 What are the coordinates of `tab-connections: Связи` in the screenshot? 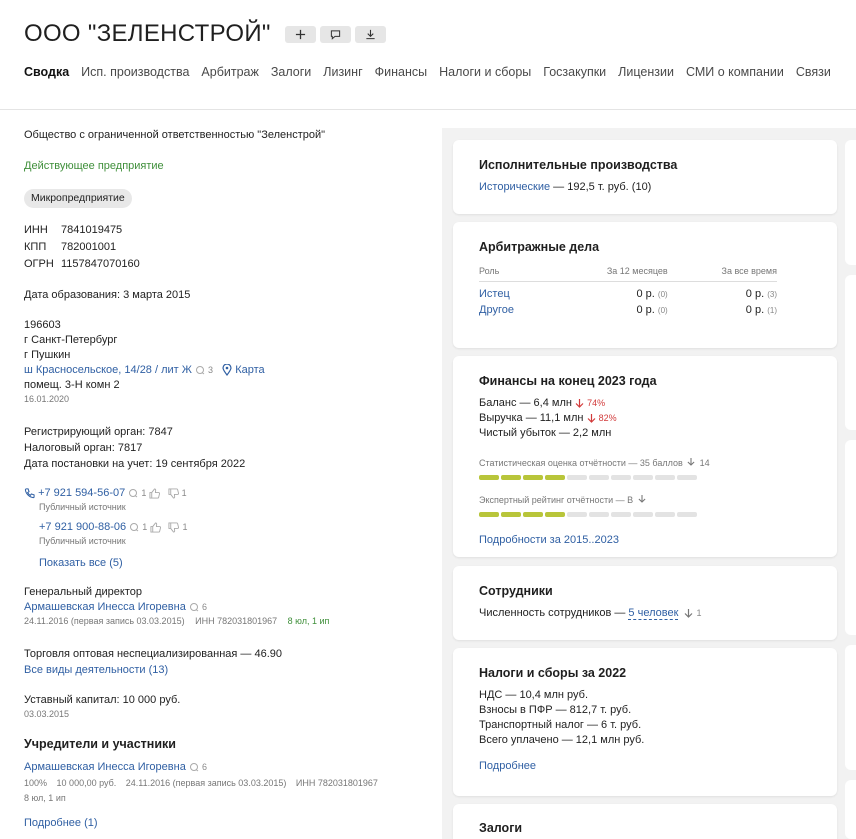 It's located at (813, 72).